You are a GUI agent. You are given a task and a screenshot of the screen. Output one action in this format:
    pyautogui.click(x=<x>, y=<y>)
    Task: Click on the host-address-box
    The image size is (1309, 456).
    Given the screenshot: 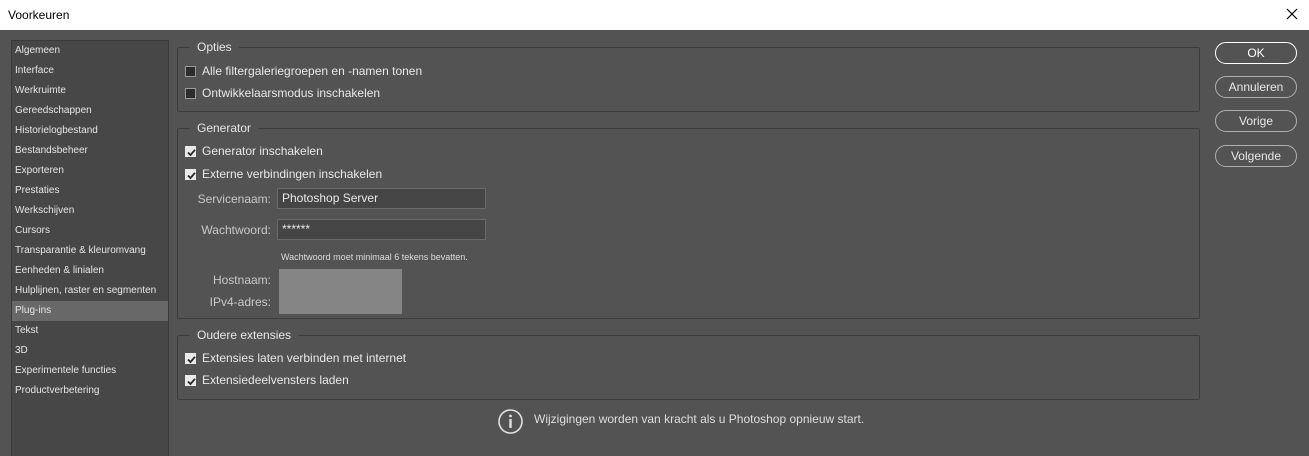 What is the action you would take?
    pyautogui.click(x=340, y=291)
    